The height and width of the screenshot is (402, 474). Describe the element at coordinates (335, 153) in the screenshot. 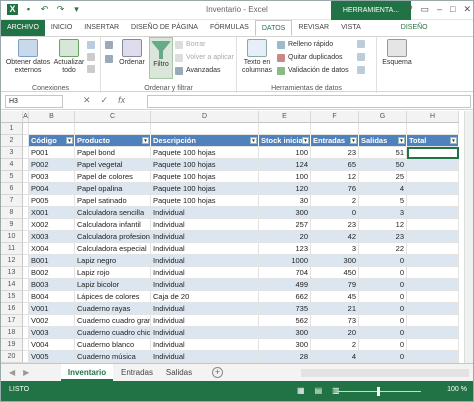

I see `table-cell: 23` at that location.